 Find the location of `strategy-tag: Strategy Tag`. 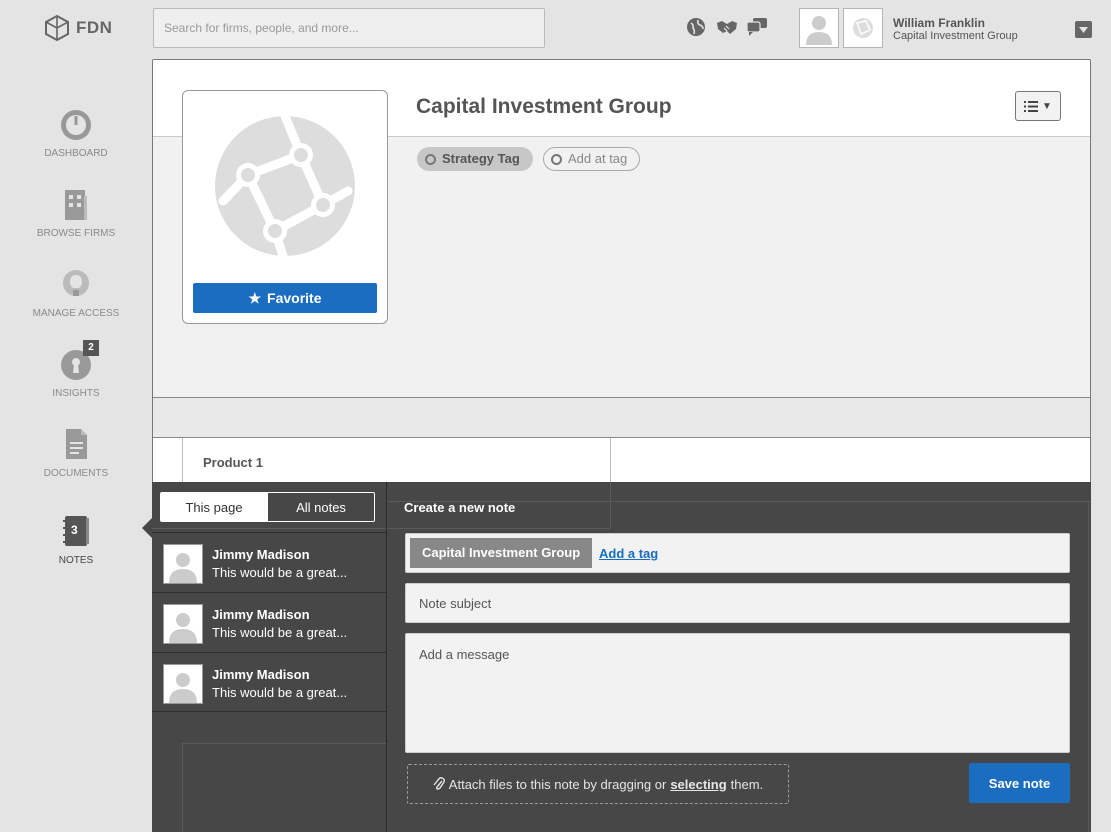

strategy-tag: Strategy Tag is located at coordinates (475, 159).